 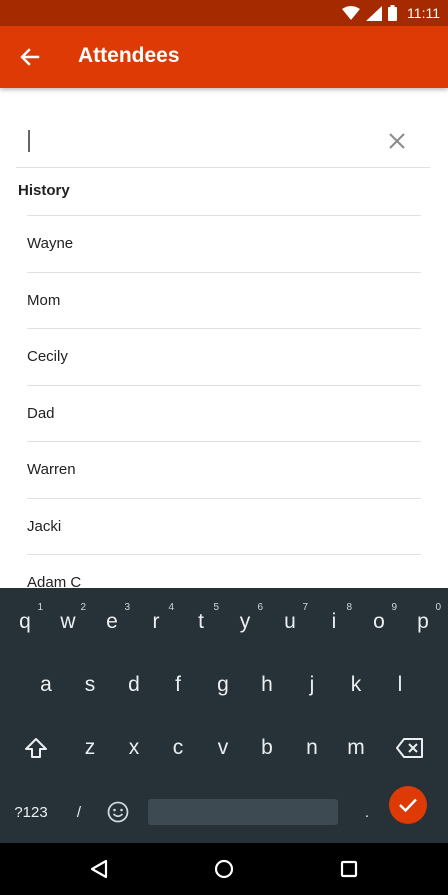 What do you see at coordinates (50, 244) in the screenshot?
I see `list-item-label: Wayne` at bounding box center [50, 244].